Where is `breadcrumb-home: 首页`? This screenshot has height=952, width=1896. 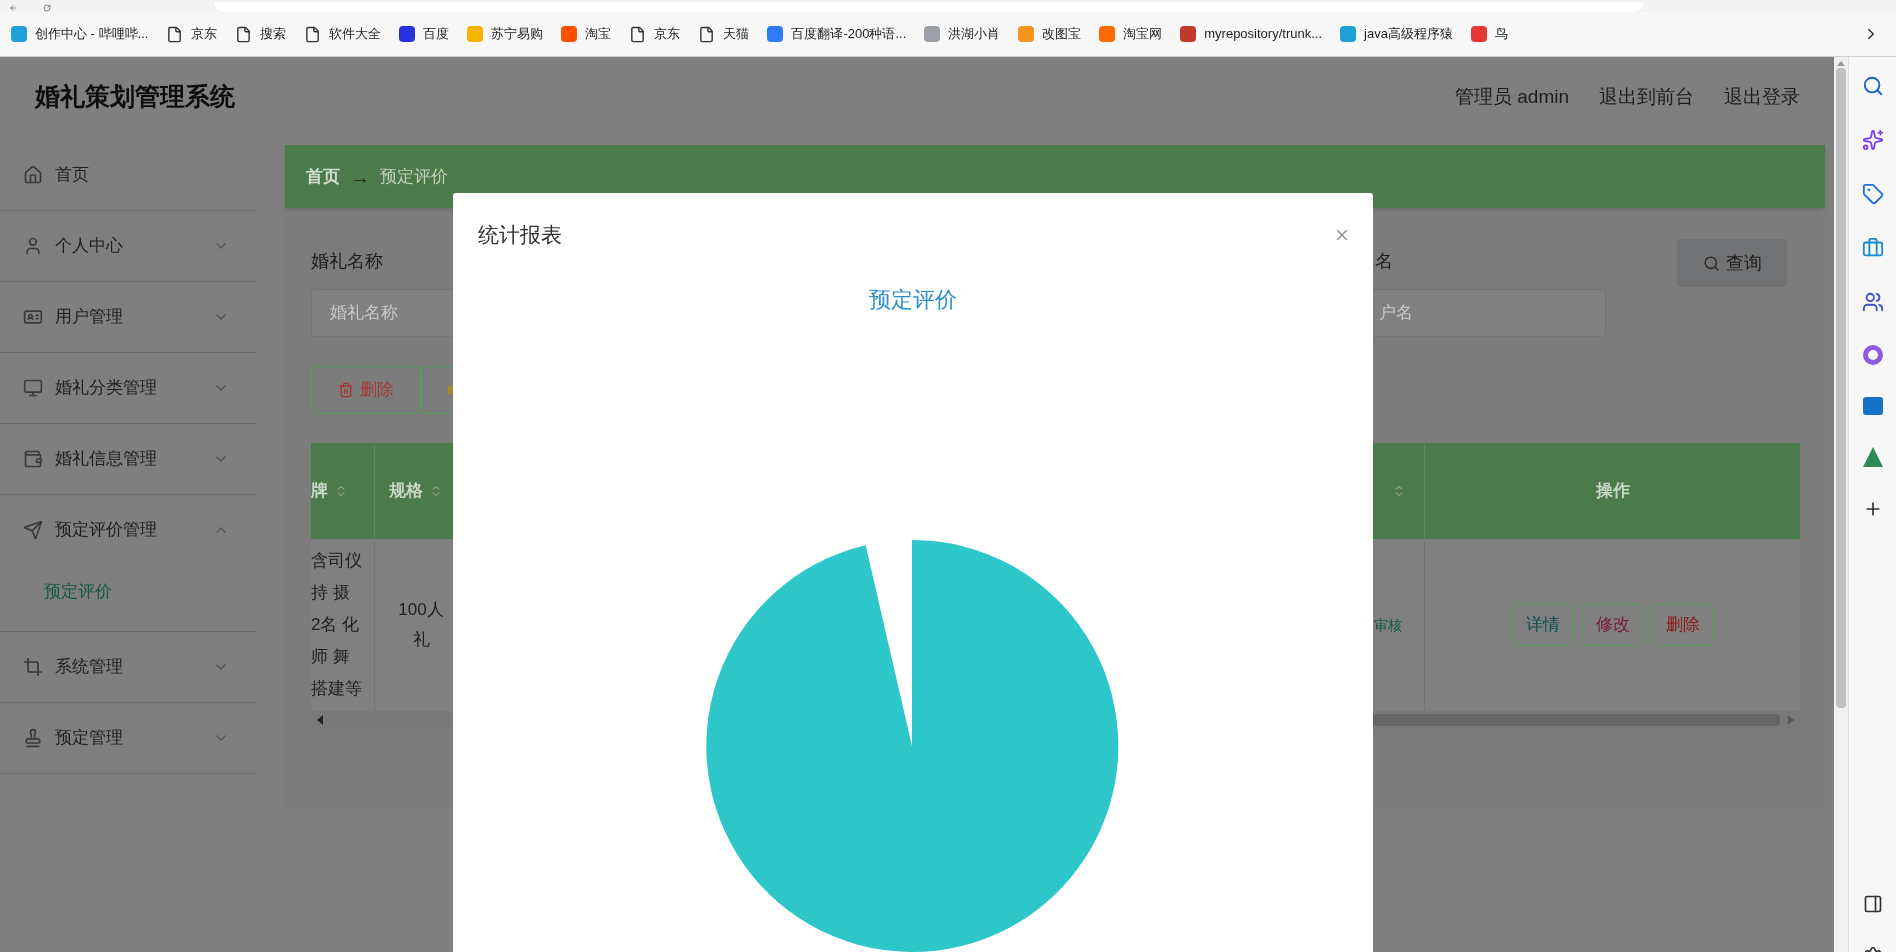
breadcrumb-home: 首页 is located at coordinates (323, 176).